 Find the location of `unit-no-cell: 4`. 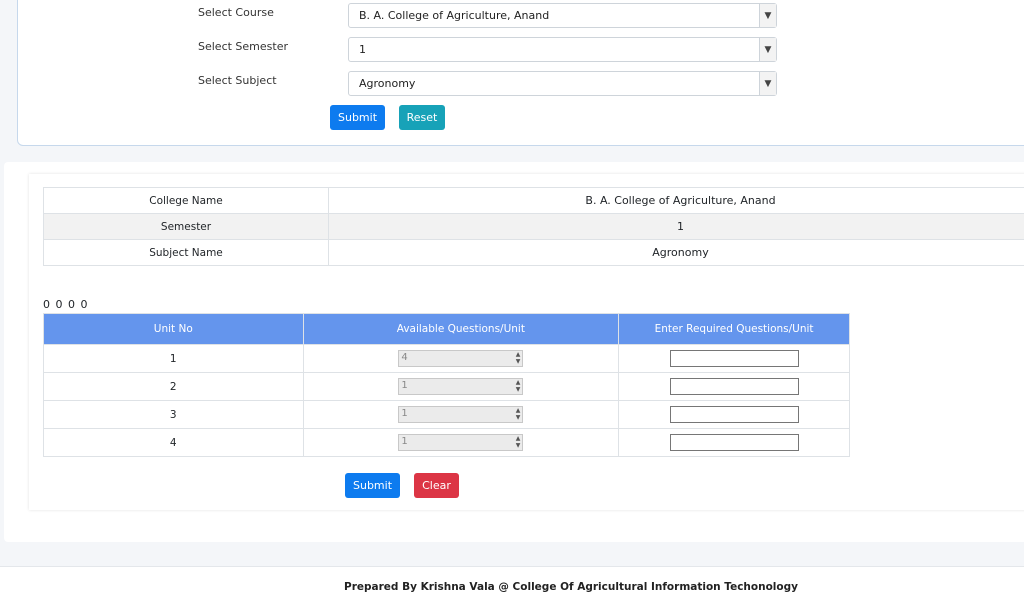

unit-no-cell: 4 is located at coordinates (173, 442).